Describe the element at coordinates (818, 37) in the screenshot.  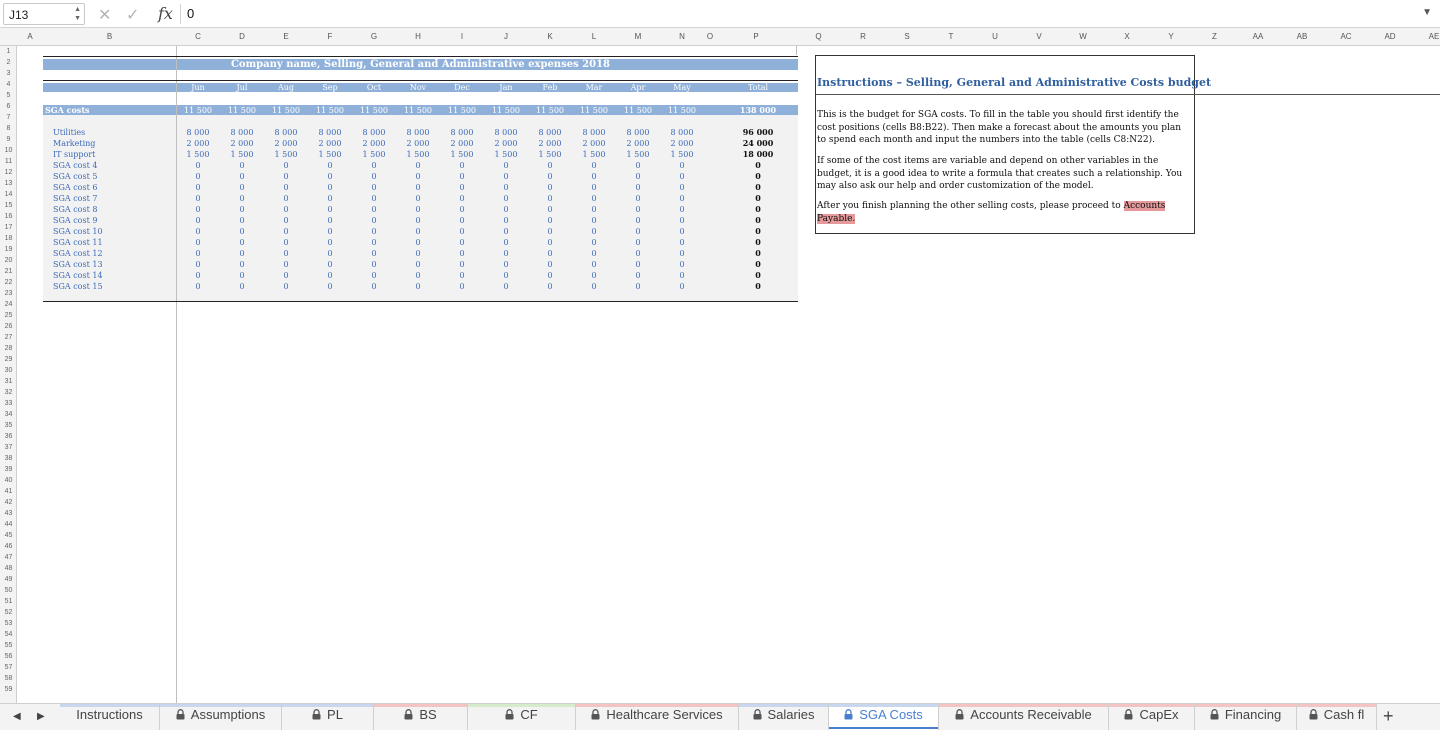
I see `column-header-cell: Q` at that location.